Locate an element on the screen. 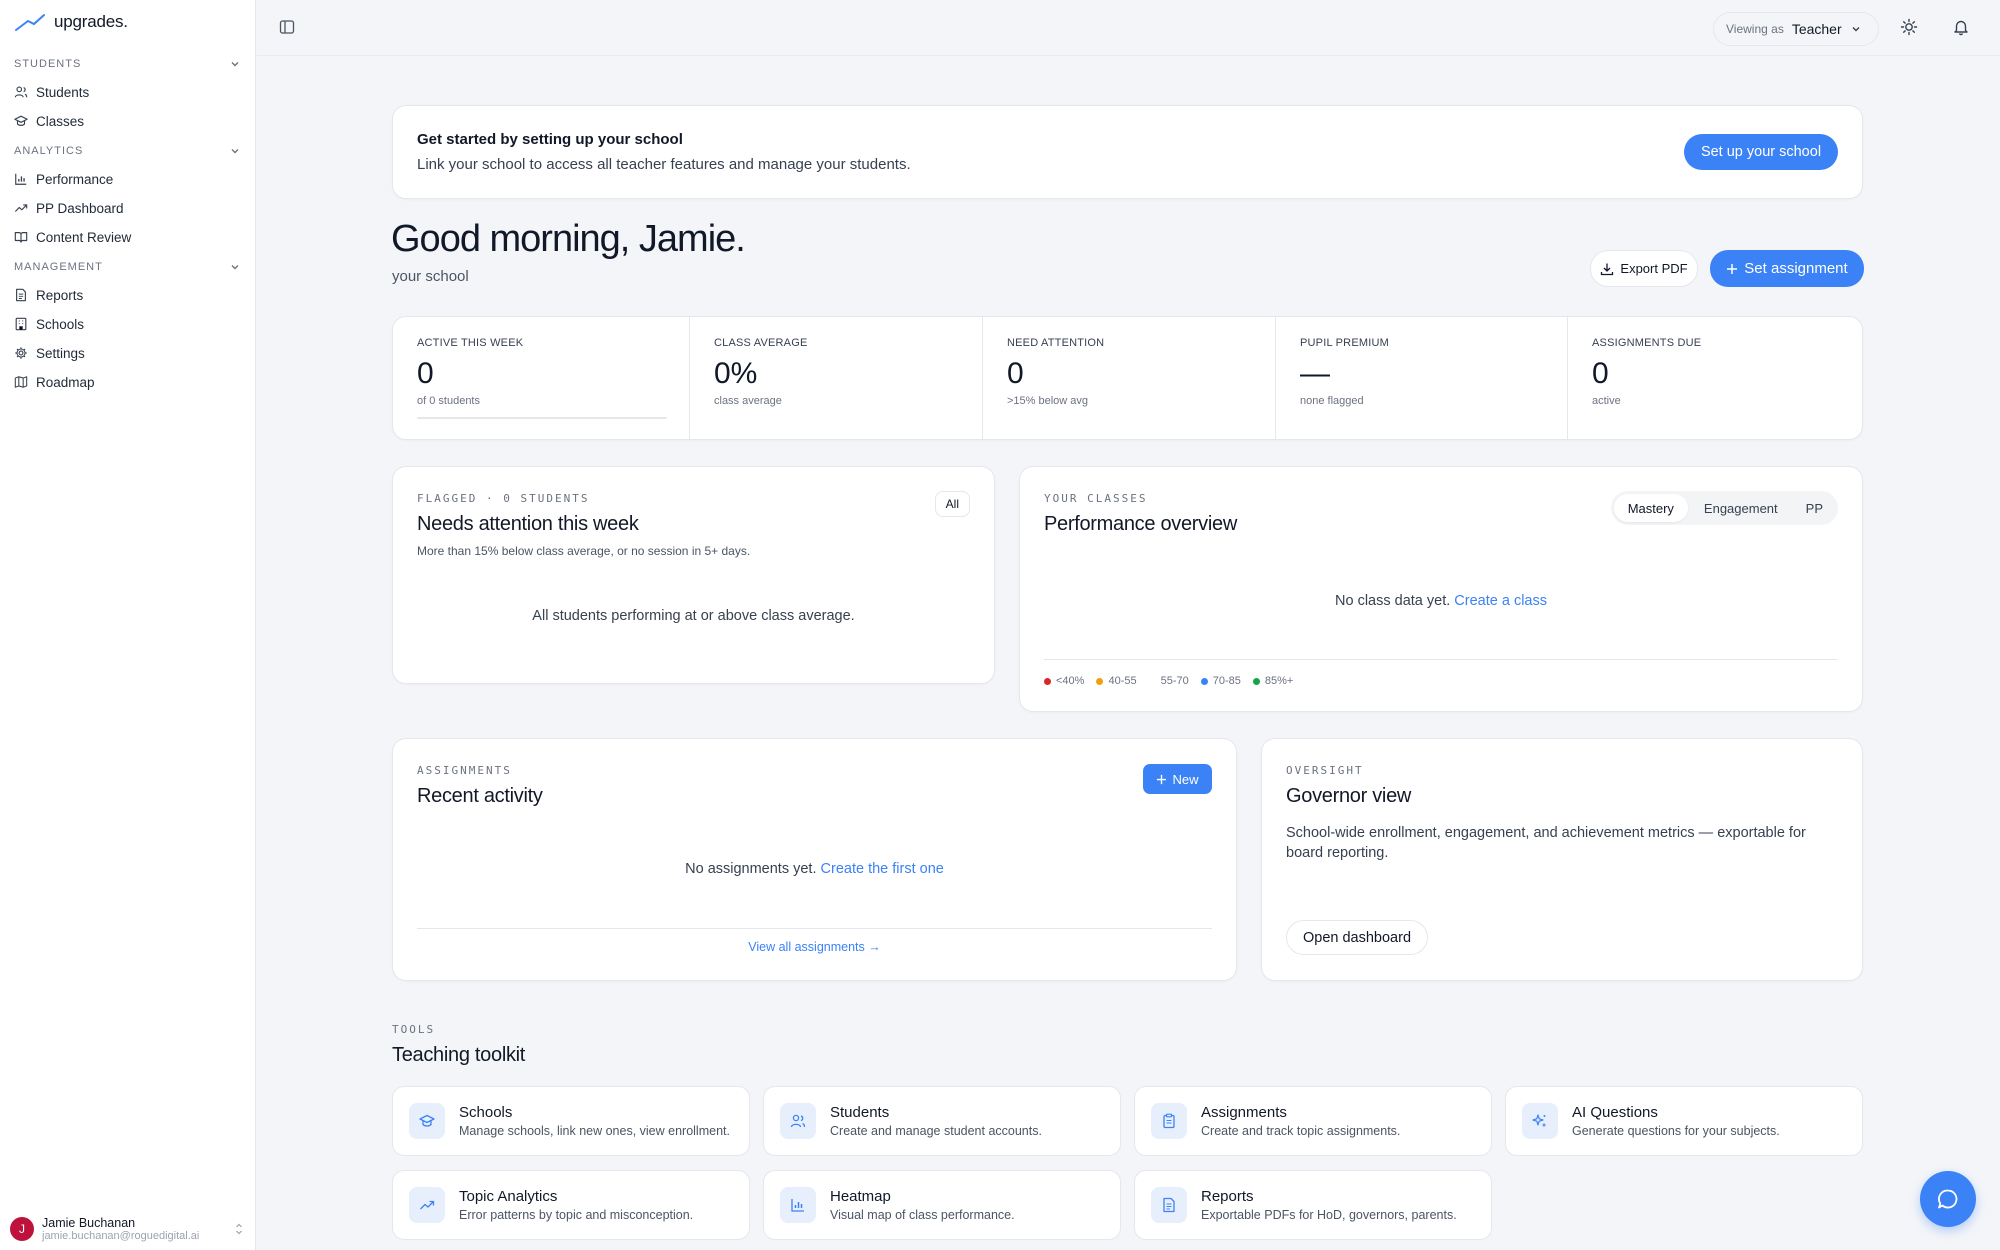  section-students: STUDENTS is located at coordinates (127, 64).